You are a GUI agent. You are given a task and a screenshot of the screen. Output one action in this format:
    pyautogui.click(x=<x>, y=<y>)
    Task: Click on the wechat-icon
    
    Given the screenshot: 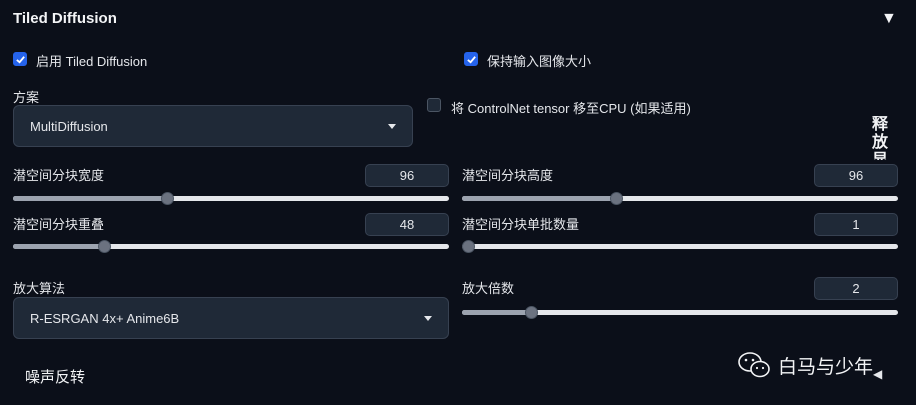 What is the action you would take?
    pyautogui.click(x=754, y=365)
    